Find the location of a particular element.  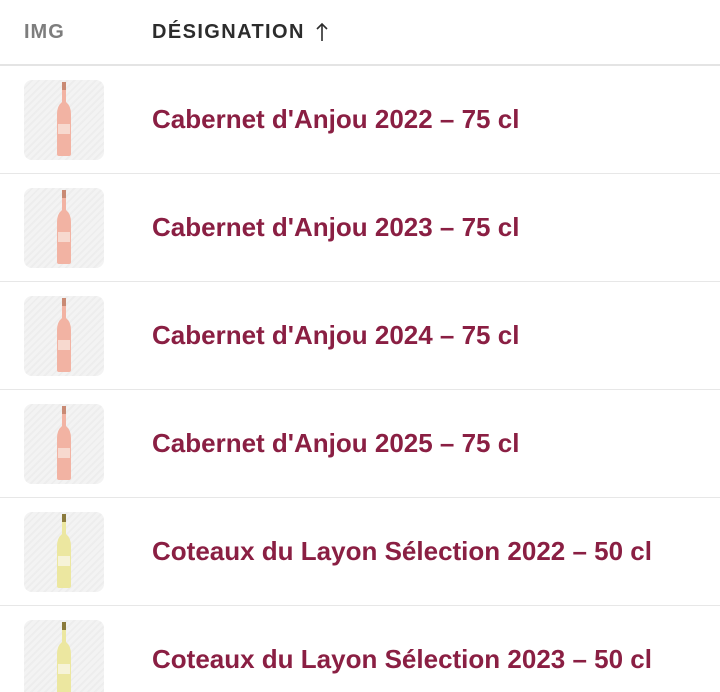

table-header: IMG DÉSIGNATION is located at coordinates (360, 33).